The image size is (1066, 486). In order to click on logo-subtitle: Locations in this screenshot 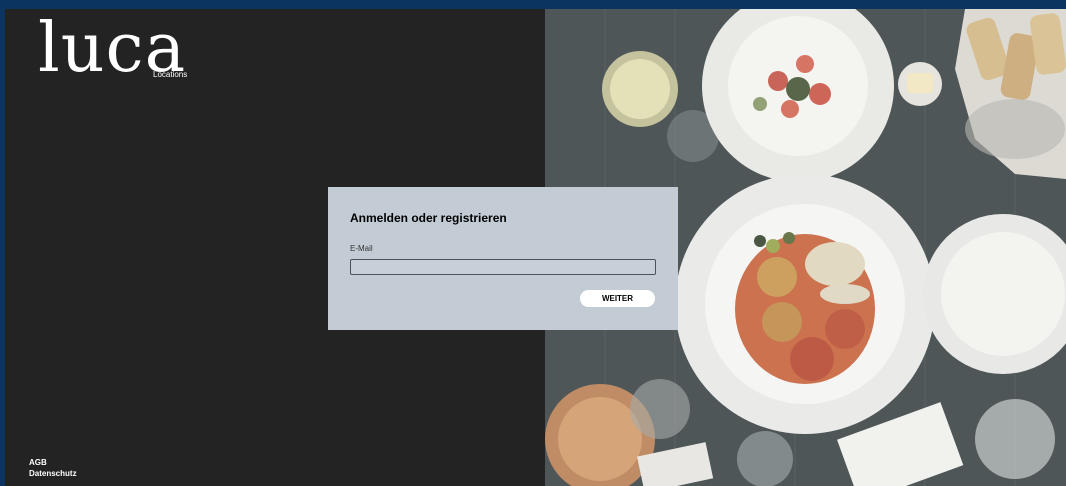, I will do `click(170, 74)`.